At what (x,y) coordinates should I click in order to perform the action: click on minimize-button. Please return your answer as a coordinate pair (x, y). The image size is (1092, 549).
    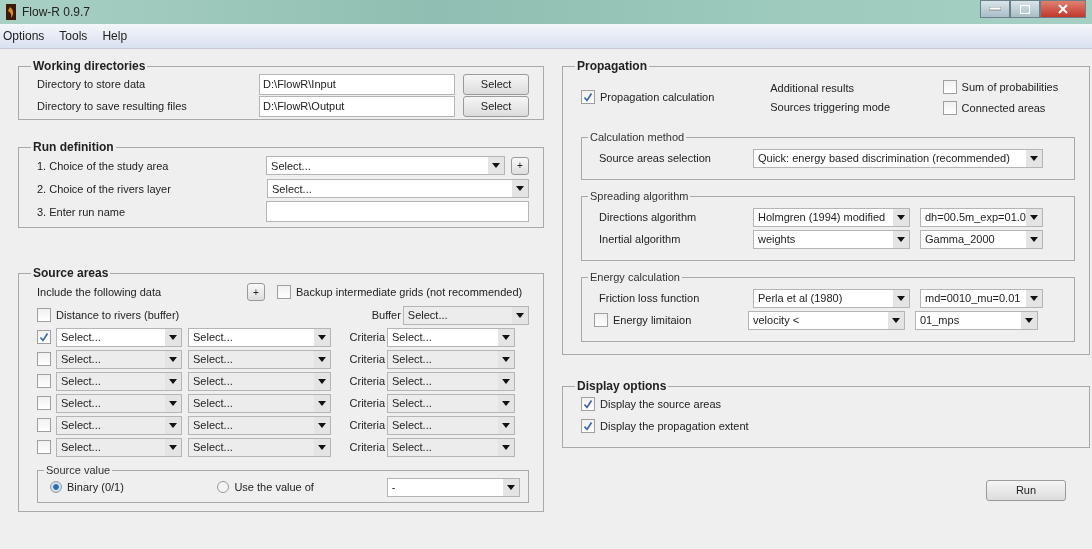
    Looking at the image, I should click on (995, 9).